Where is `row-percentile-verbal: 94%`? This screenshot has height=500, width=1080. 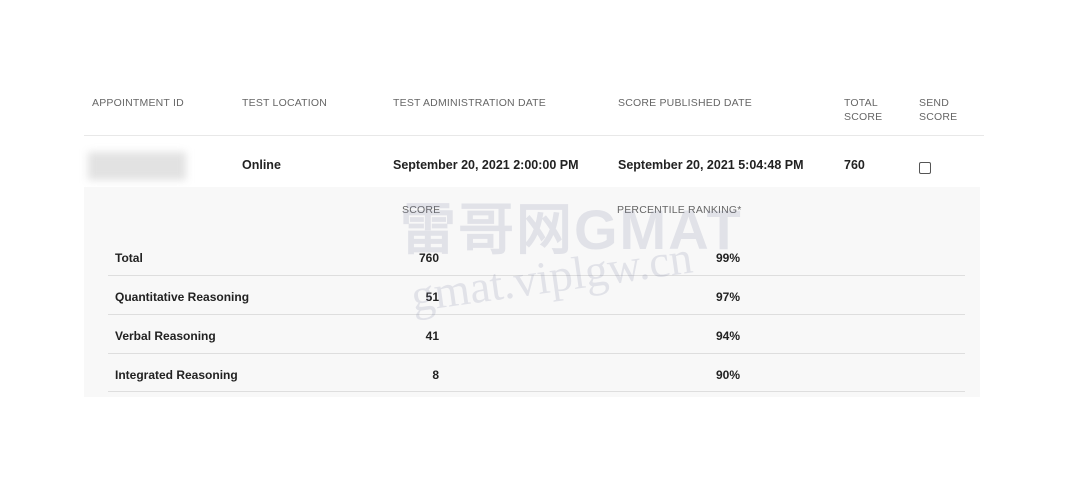 row-percentile-verbal: 94% is located at coordinates (727, 336).